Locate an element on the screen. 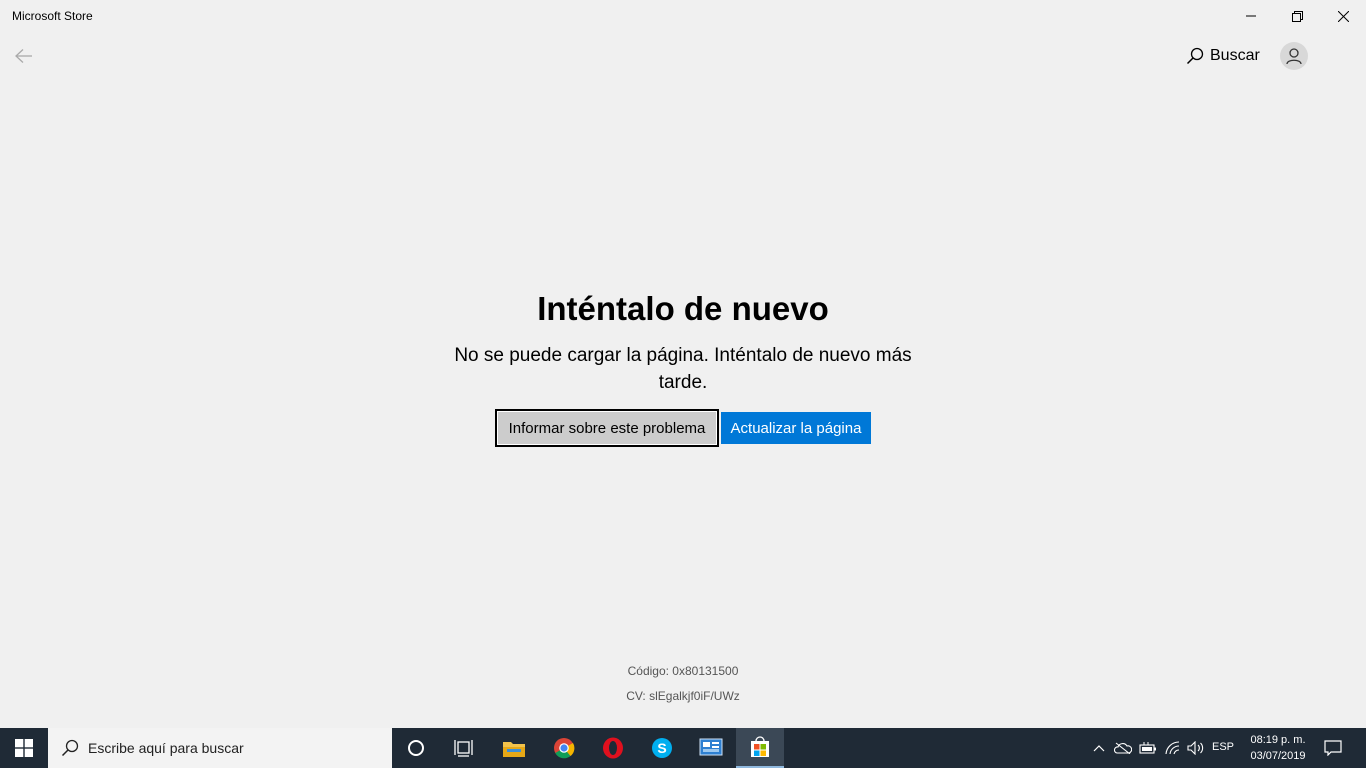 The image size is (1366, 768). store-icon is located at coordinates (760, 746).